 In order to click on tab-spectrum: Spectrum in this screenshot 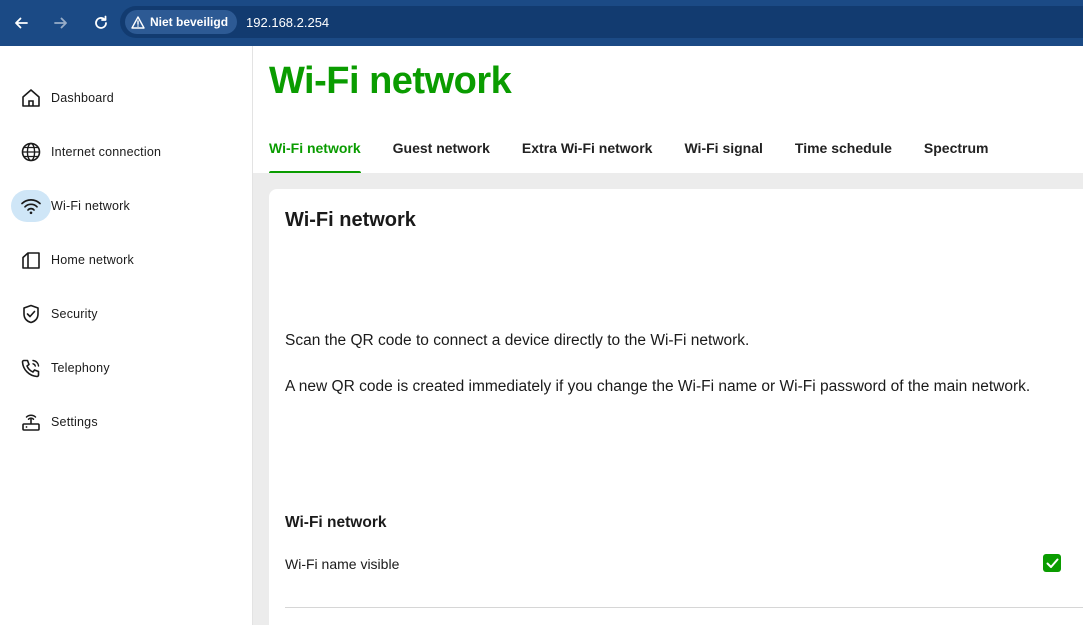, I will do `click(956, 154)`.